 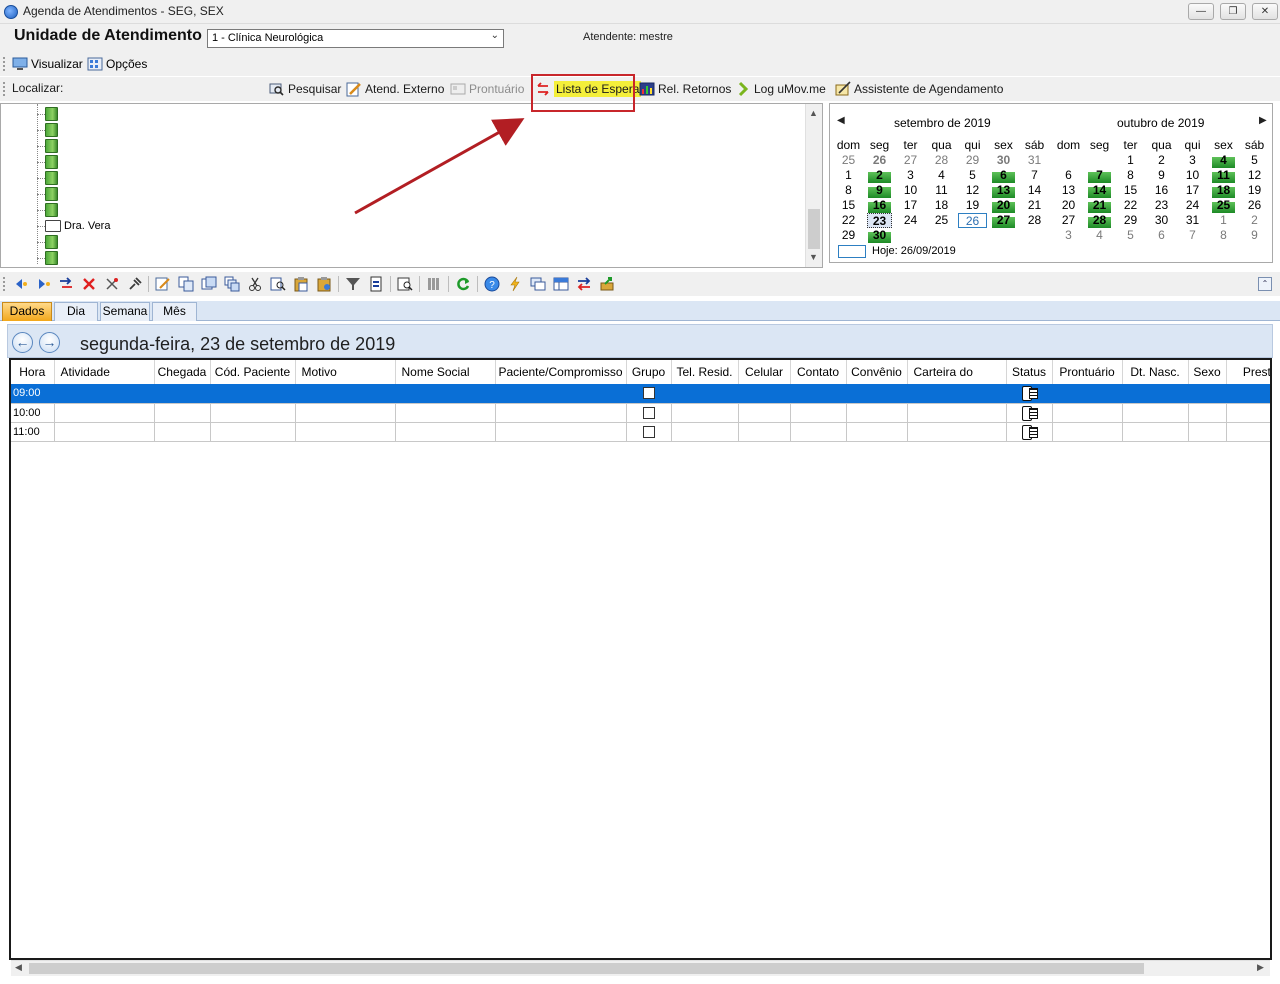 What do you see at coordinates (561, 372) in the screenshot?
I see `column-header: Paciente/Compromisso` at bounding box center [561, 372].